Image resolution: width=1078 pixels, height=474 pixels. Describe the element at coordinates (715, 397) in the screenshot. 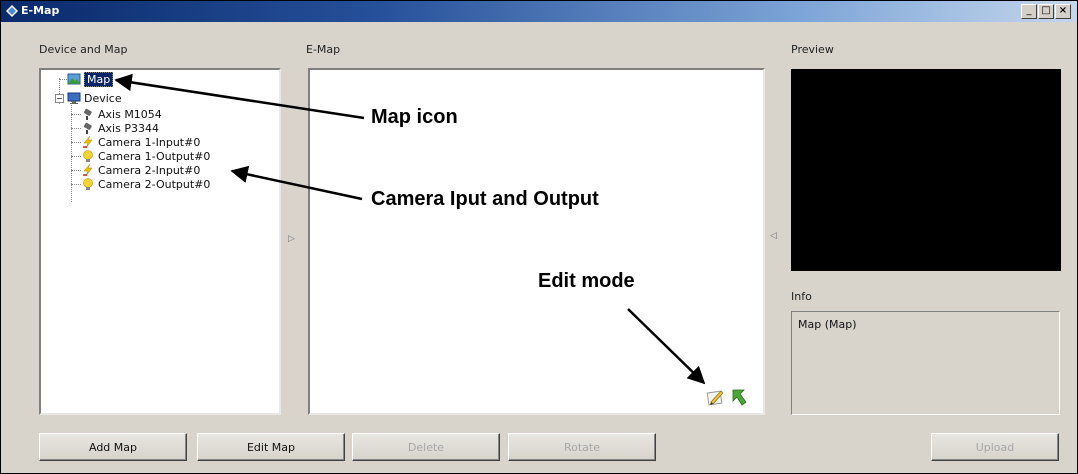

I see `edit-mode-icon` at that location.